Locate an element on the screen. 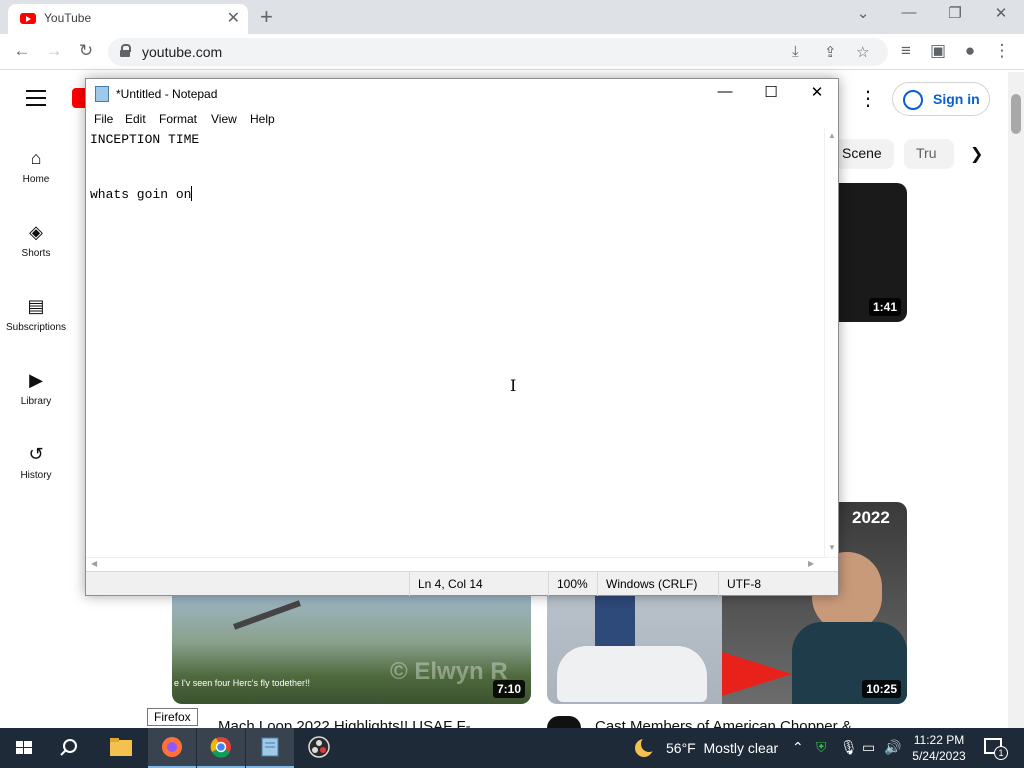  side-panel-icon: ▣ is located at coordinates (938, 51).